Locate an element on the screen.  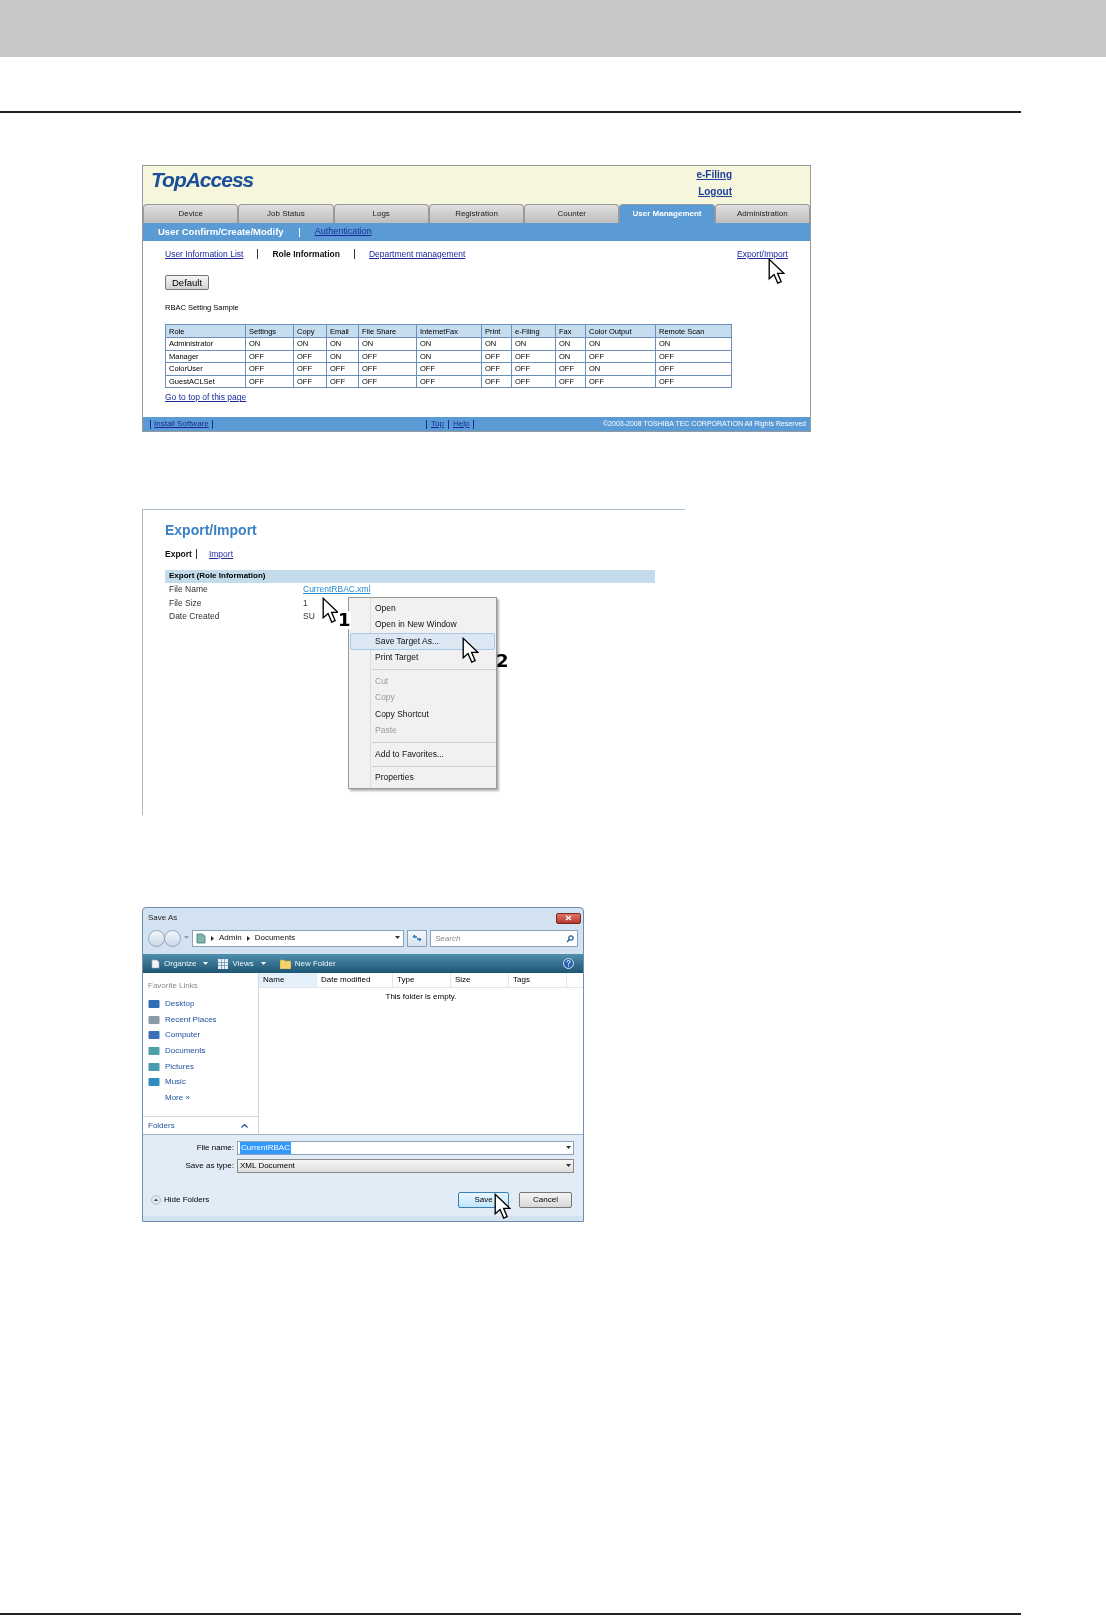
grid-icon is located at coordinates (223, 963).